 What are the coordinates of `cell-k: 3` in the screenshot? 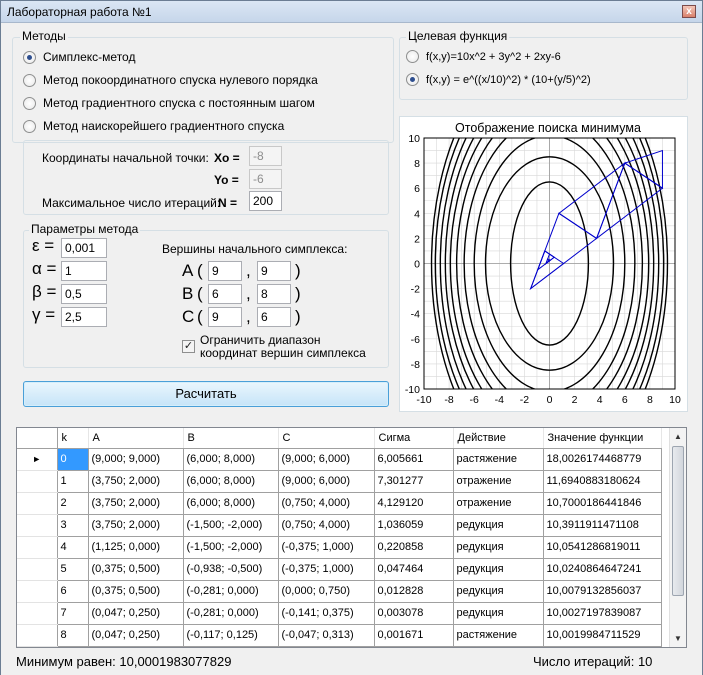 It's located at (72, 525).